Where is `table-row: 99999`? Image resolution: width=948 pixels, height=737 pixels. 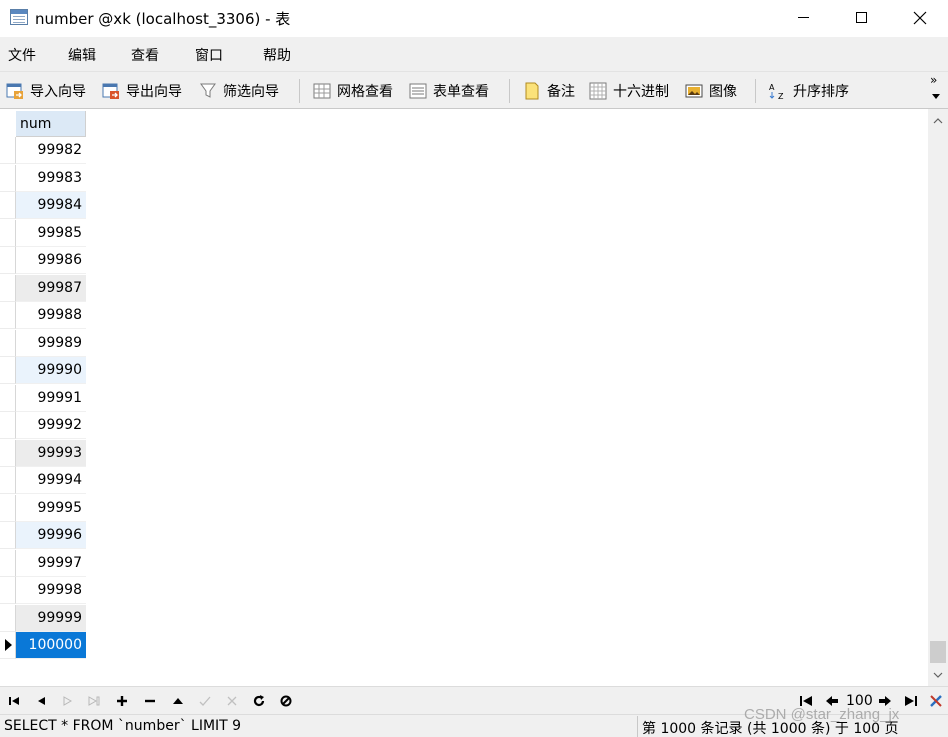
table-row: 99999 is located at coordinates (43, 618).